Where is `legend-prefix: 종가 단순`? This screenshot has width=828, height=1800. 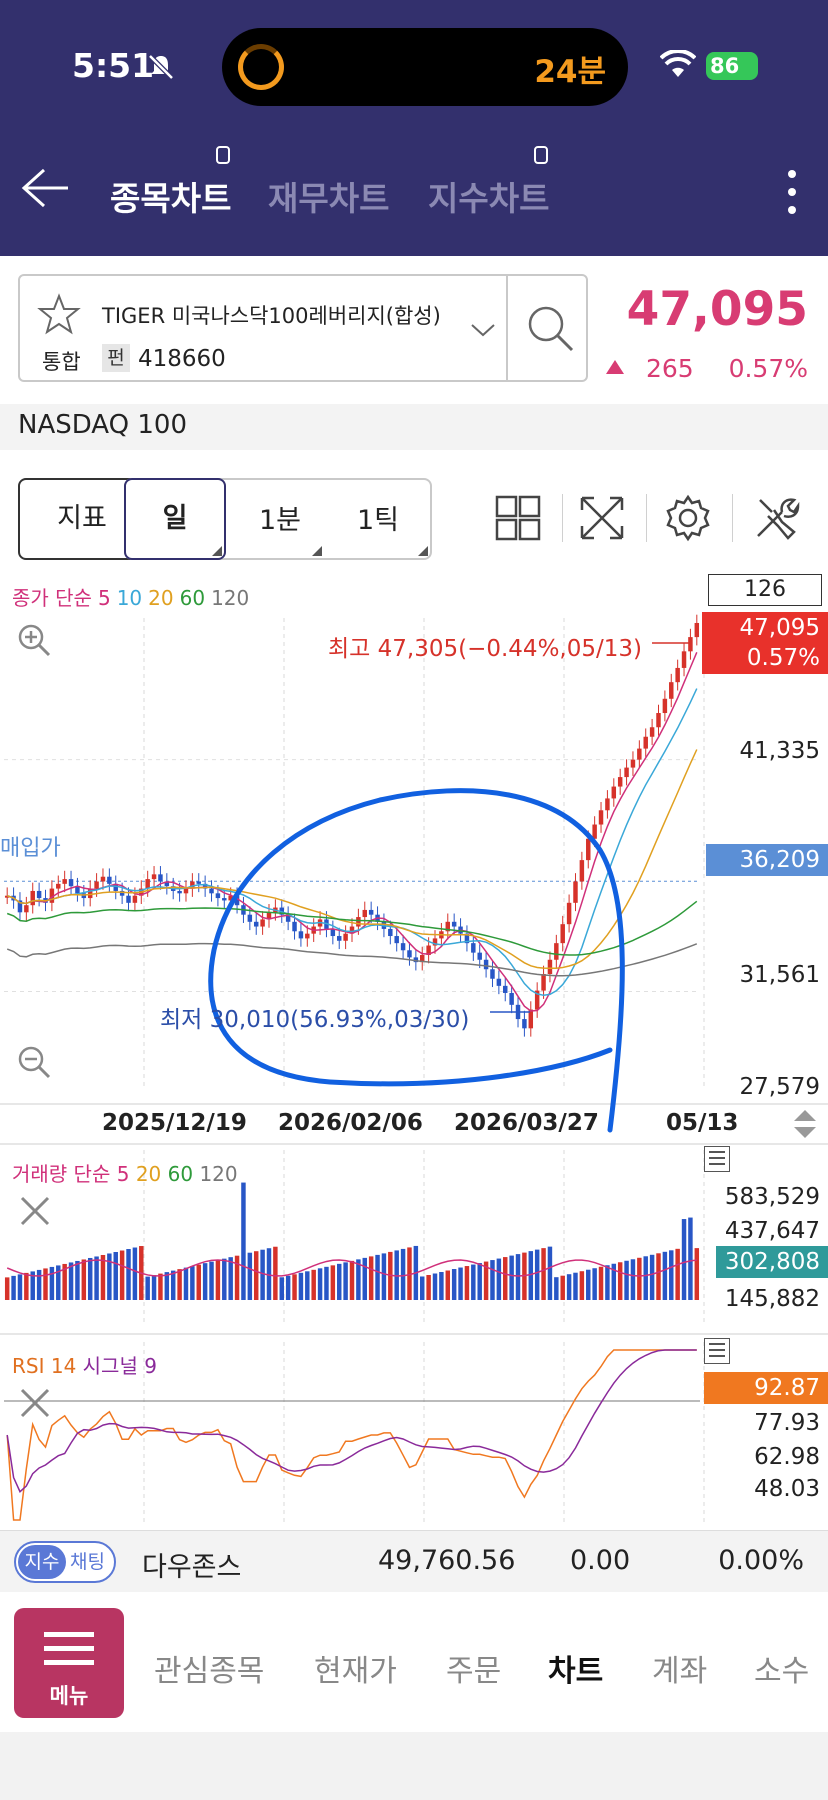
legend-prefix: 종가 단순 is located at coordinates (52, 598).